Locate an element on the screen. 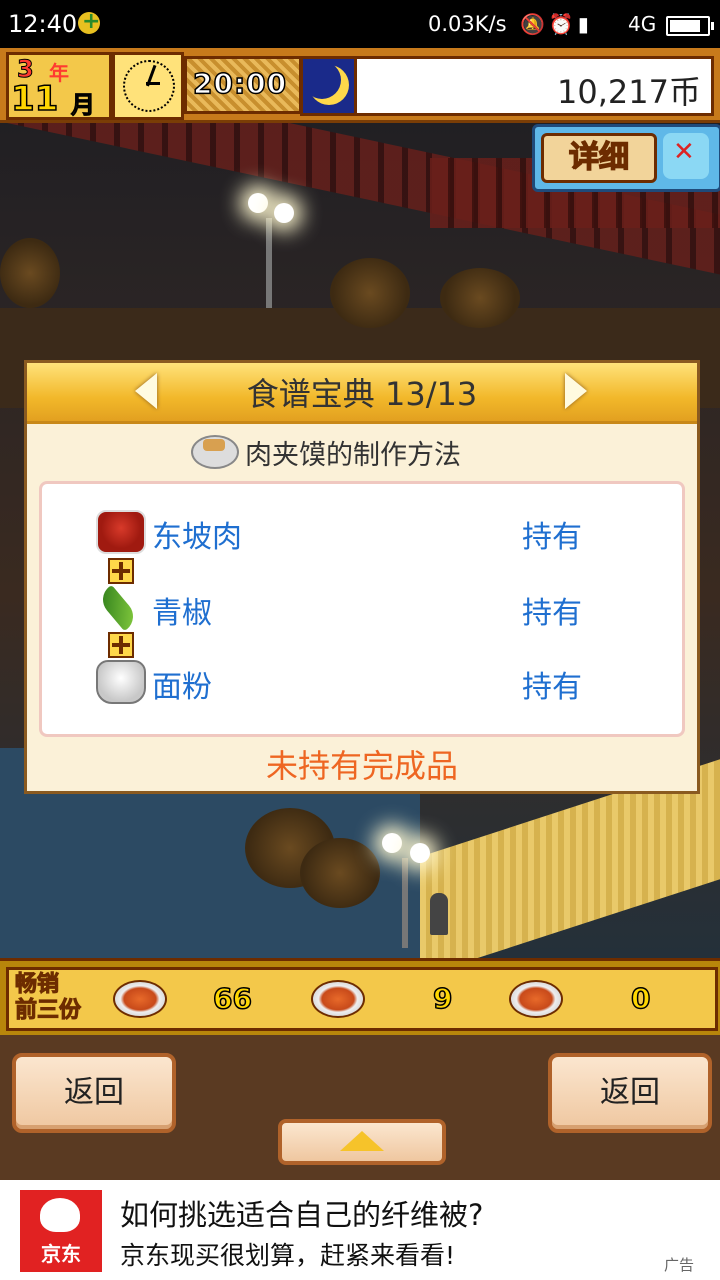 This screenshot has height=1280, width=720. green-pepper-icon is located at coordinates (118, 608).